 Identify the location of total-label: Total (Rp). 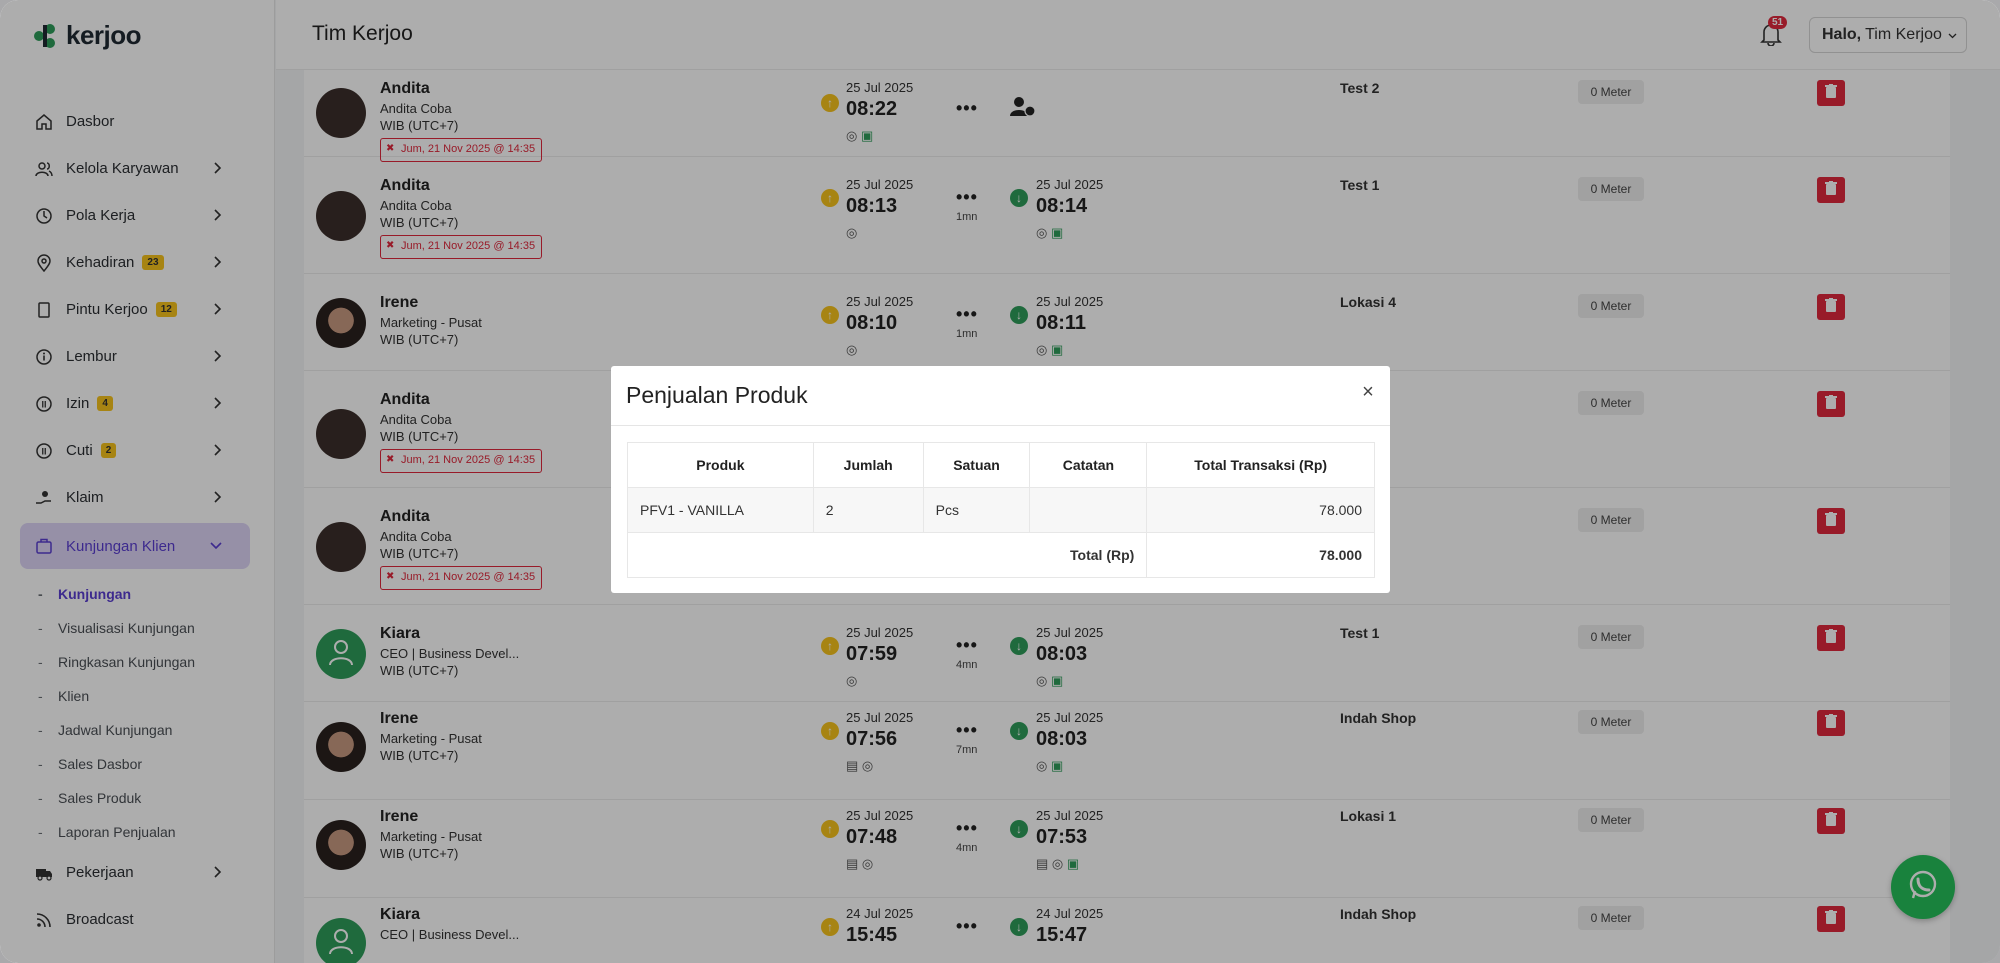
(1088, 555).